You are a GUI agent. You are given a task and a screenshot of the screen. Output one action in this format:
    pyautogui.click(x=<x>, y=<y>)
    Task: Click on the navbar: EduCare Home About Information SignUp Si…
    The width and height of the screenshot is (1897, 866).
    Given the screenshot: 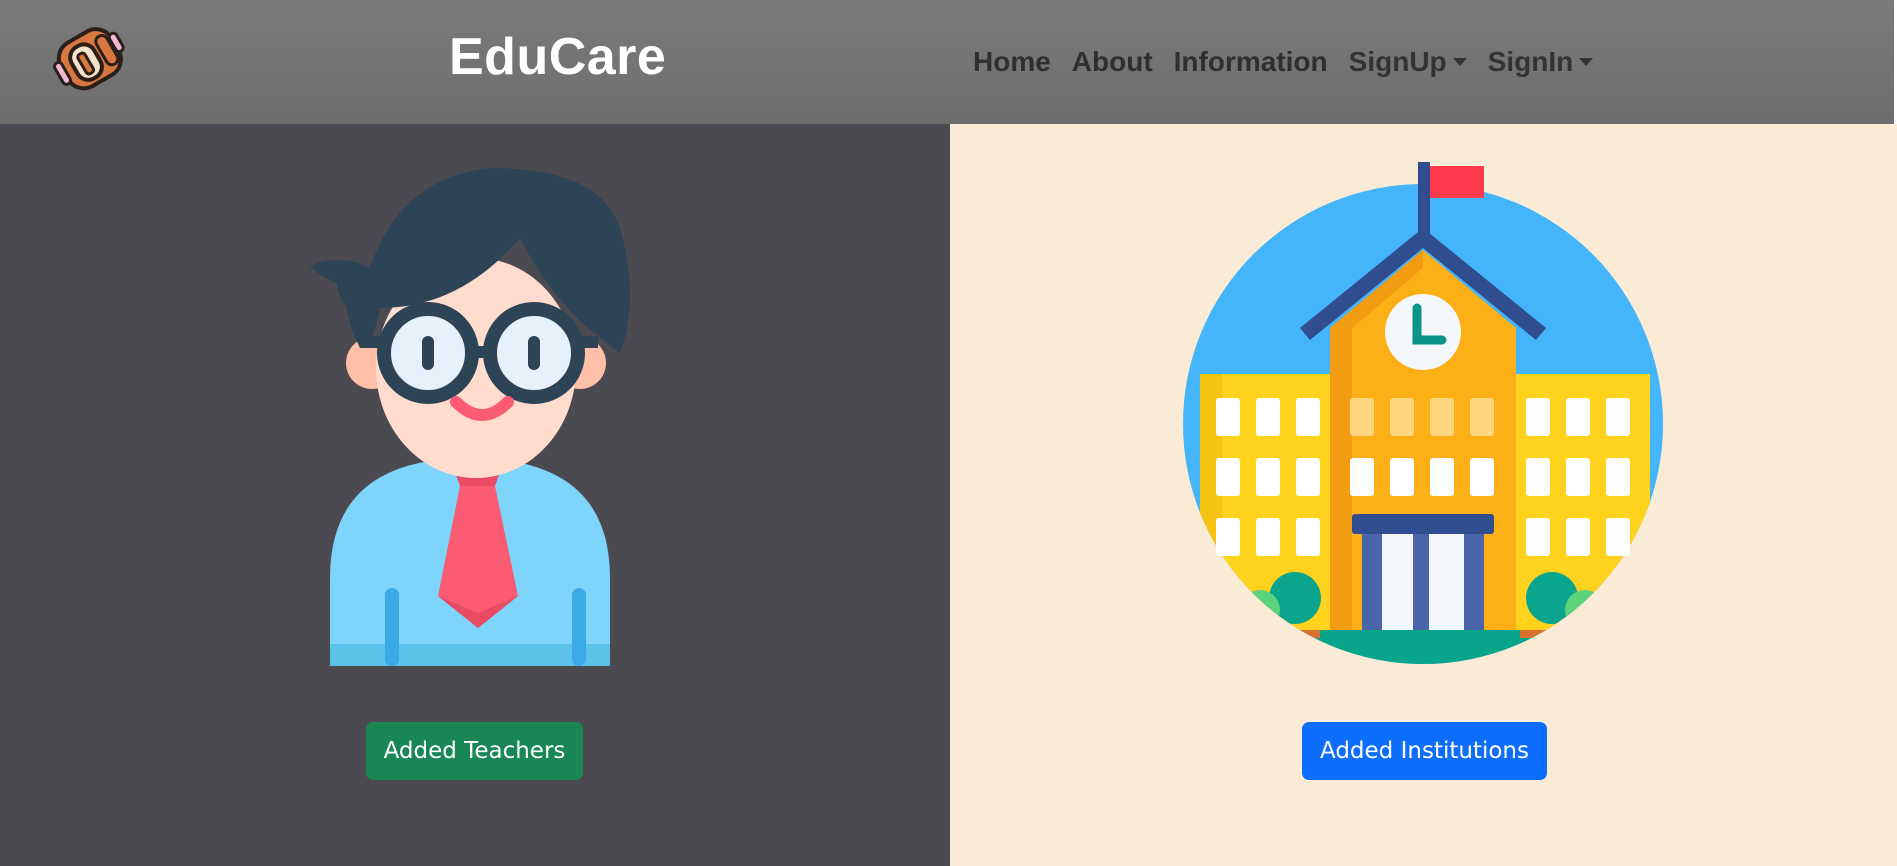 What is the action you would take?
    pyautogui.click(x=947, y=62)
    